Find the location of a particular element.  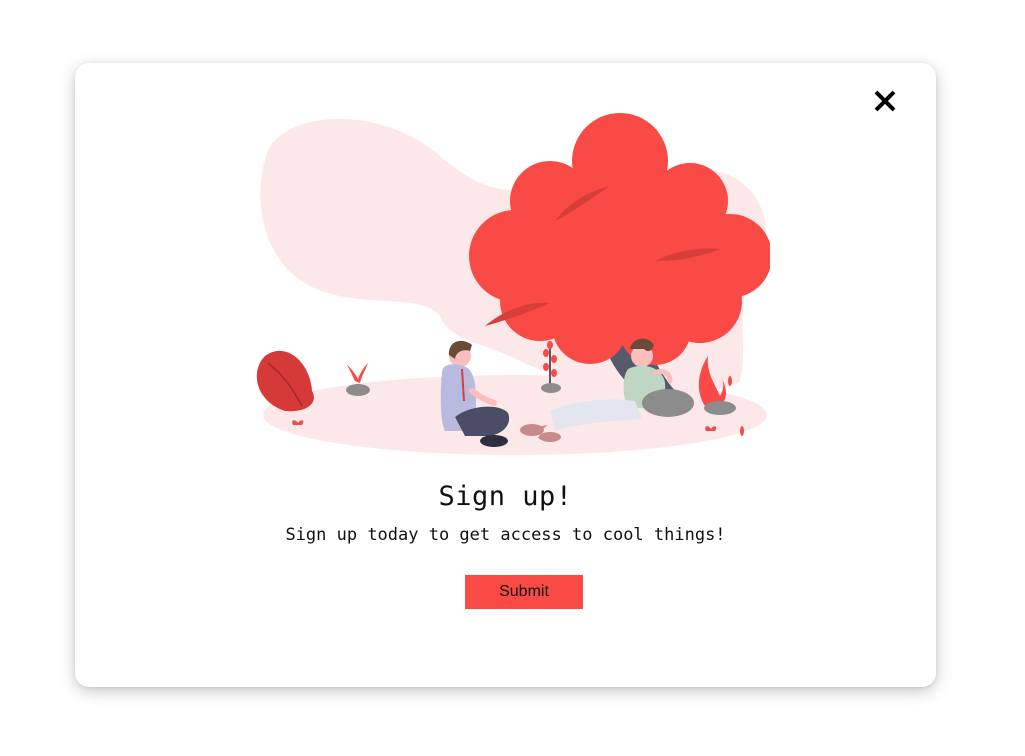

close-icon is located at coordinates (885, 101).